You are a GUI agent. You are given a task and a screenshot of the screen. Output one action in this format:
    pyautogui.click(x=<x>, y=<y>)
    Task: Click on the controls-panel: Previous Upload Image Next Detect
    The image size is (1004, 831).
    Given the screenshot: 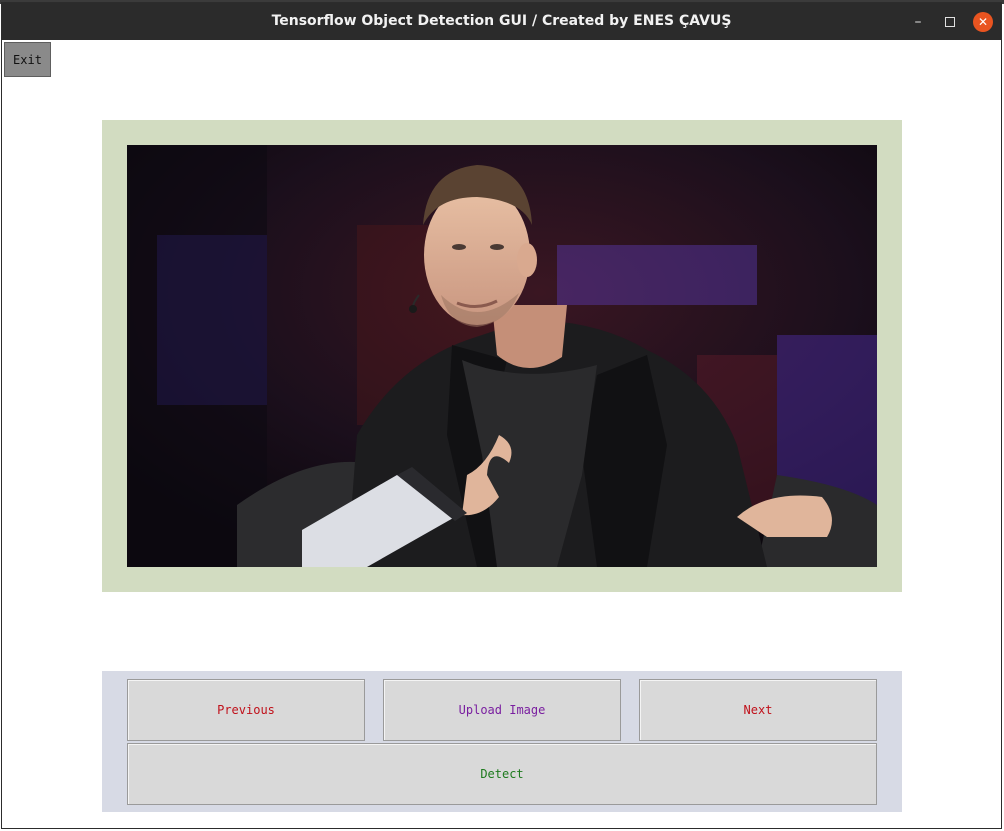 What is the action you would take?
    pyautogui.click(x=502, y=741)
    